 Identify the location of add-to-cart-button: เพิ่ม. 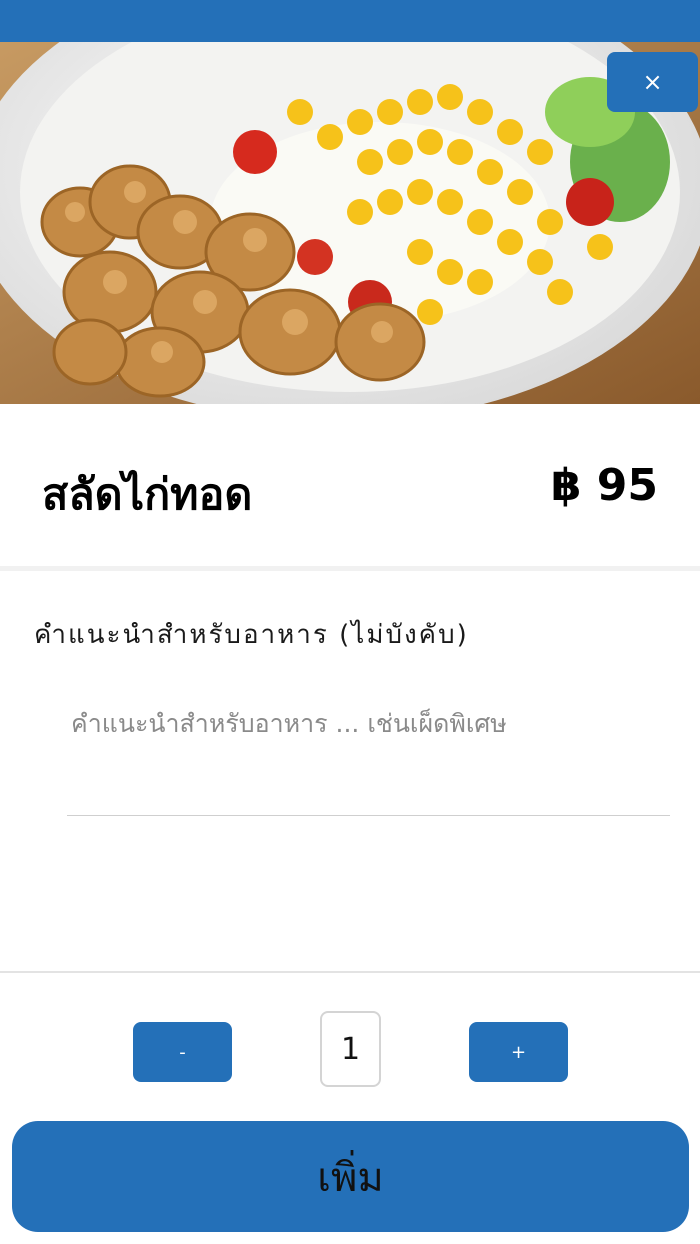
(350, 1176).